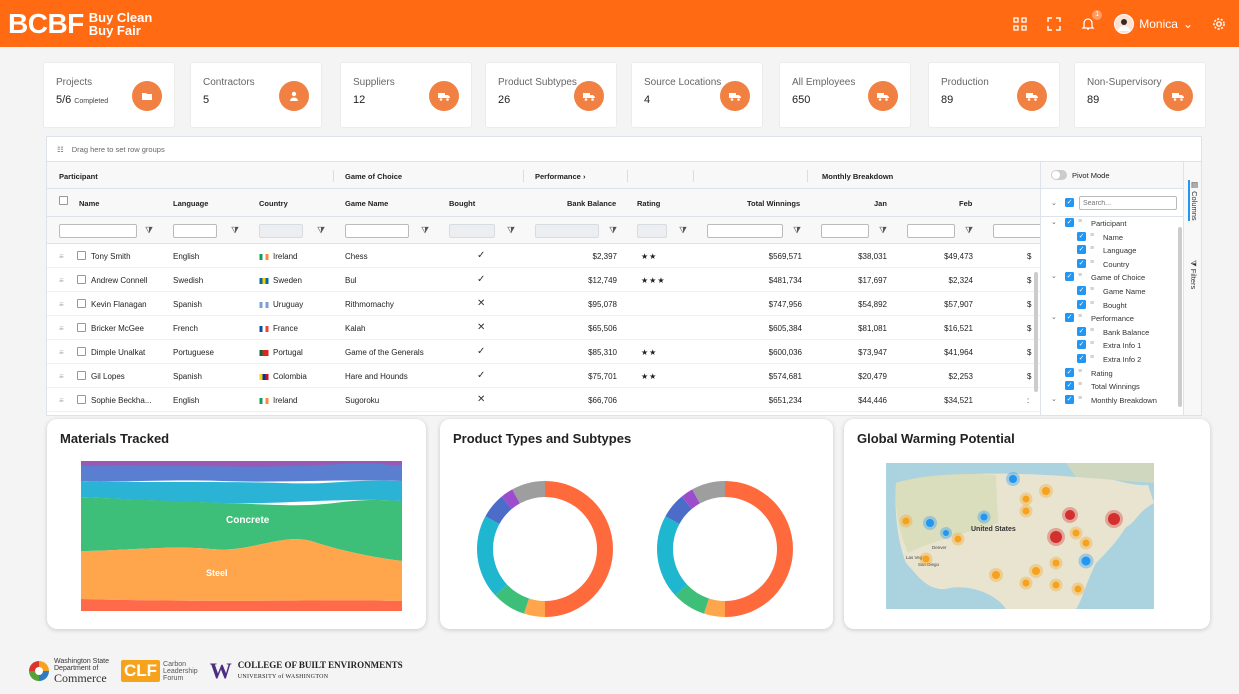 The height and width of the screenshot is (694, 1239). Describe the element at coordinates (845, 95) in the screenshot. I see `stat-card-all-employees: All Employees 650` at that location.